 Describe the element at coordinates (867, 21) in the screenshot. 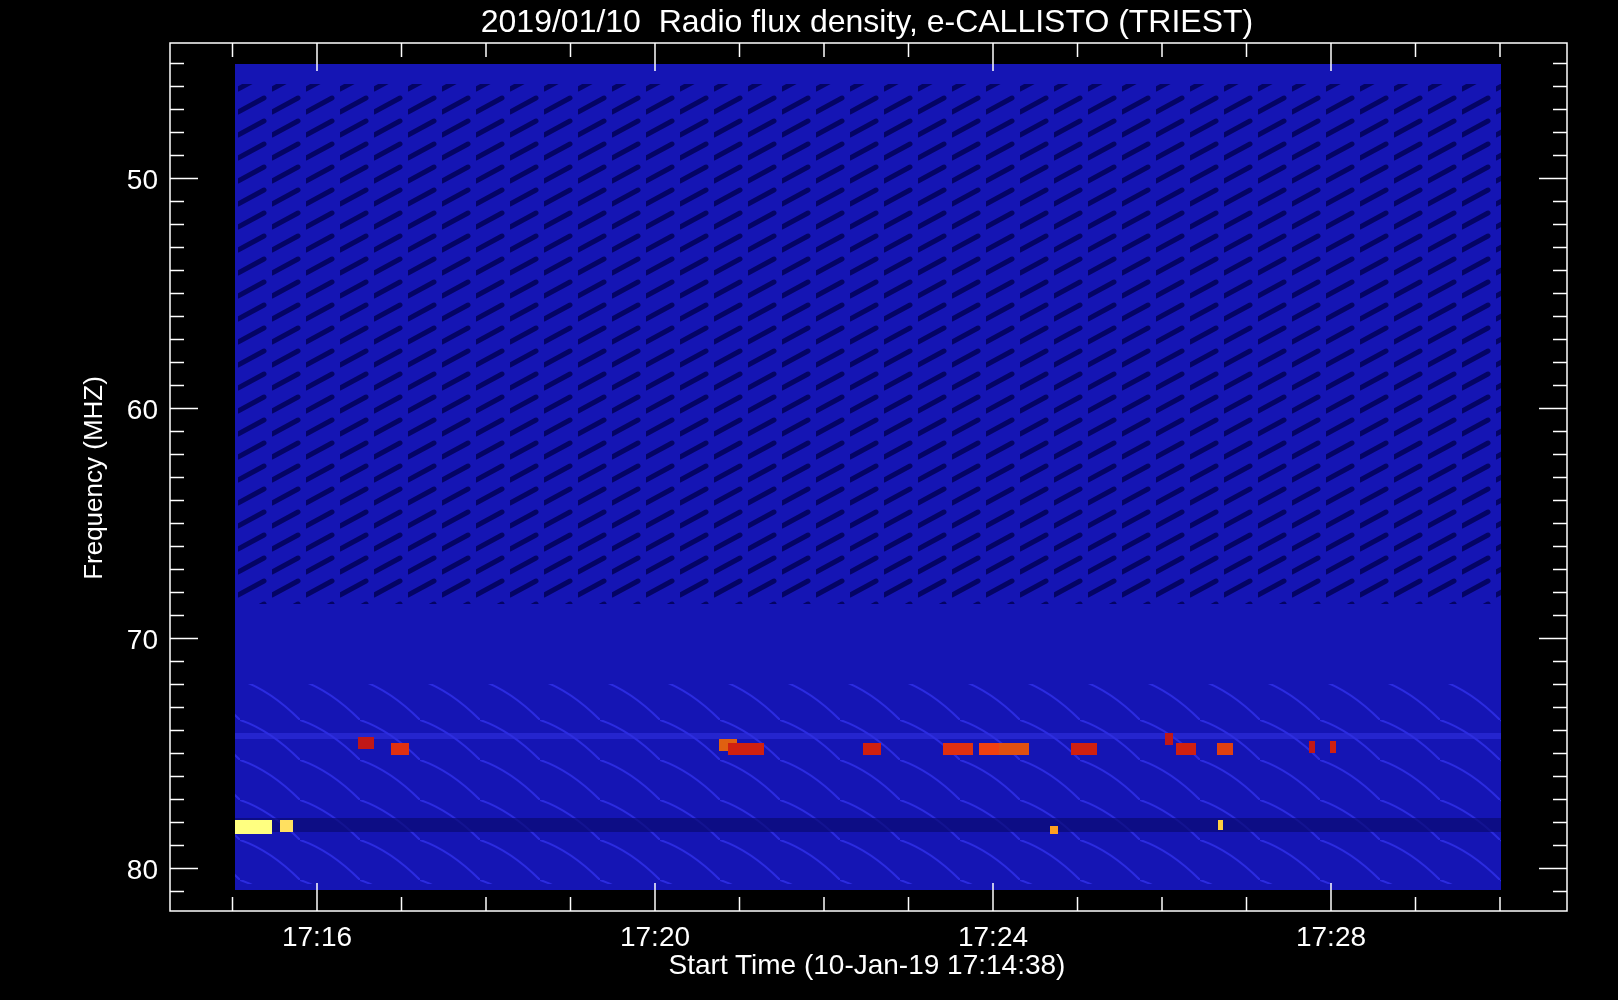

I see `chart-title: 2019/01/10 Radio flux density, e-CALLISTO (TRIEST)` at that location.